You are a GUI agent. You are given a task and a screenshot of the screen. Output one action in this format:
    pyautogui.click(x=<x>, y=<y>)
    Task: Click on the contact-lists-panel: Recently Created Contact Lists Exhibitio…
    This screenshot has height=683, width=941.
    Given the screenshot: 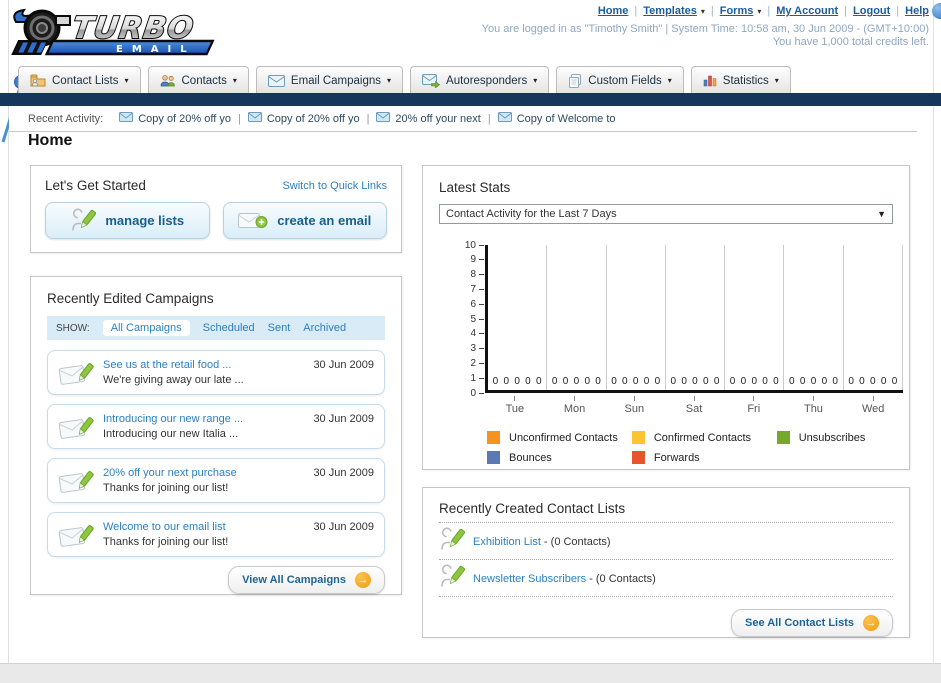 What is the action you would take?
    pyautogui.click(x=666, y=562)
    